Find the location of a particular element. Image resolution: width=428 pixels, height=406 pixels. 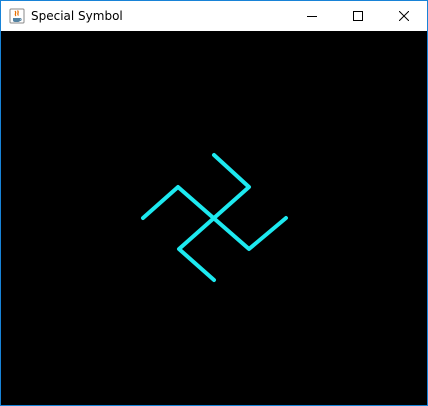

maximize-icon is located at coordinates (358, 16).